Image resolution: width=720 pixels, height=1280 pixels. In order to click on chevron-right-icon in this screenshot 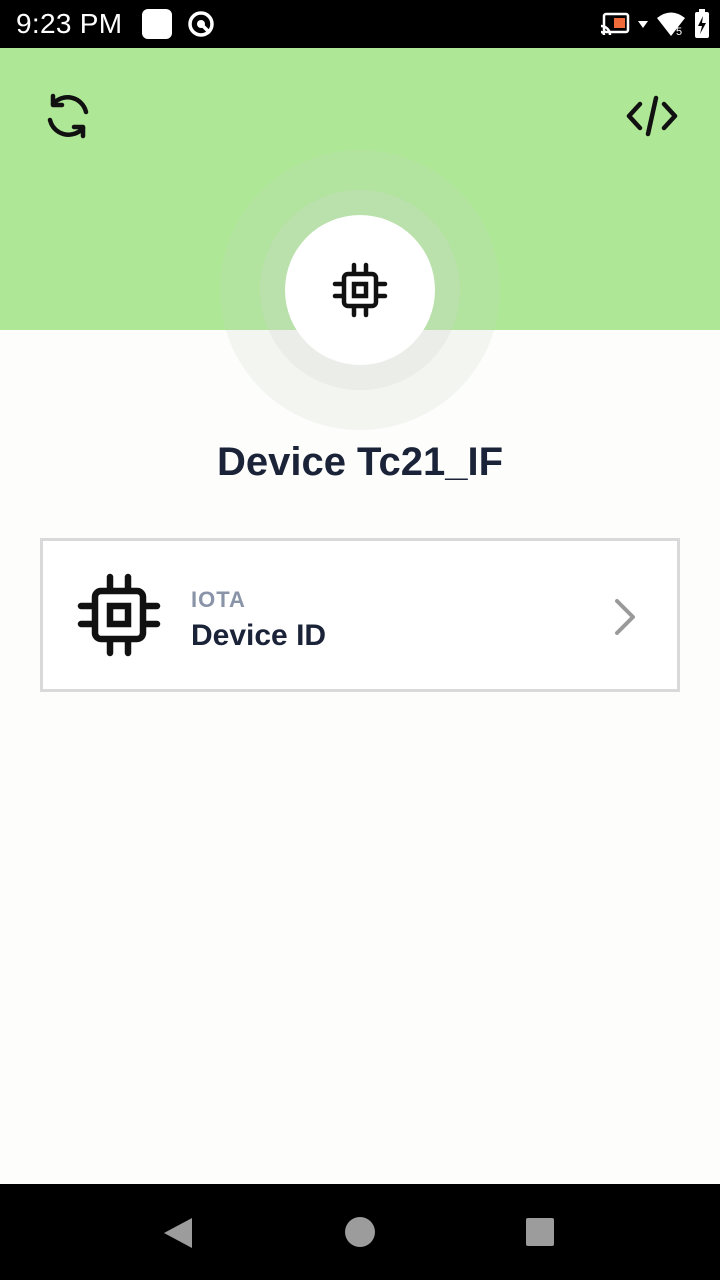, I will do `click(625, 617)`.